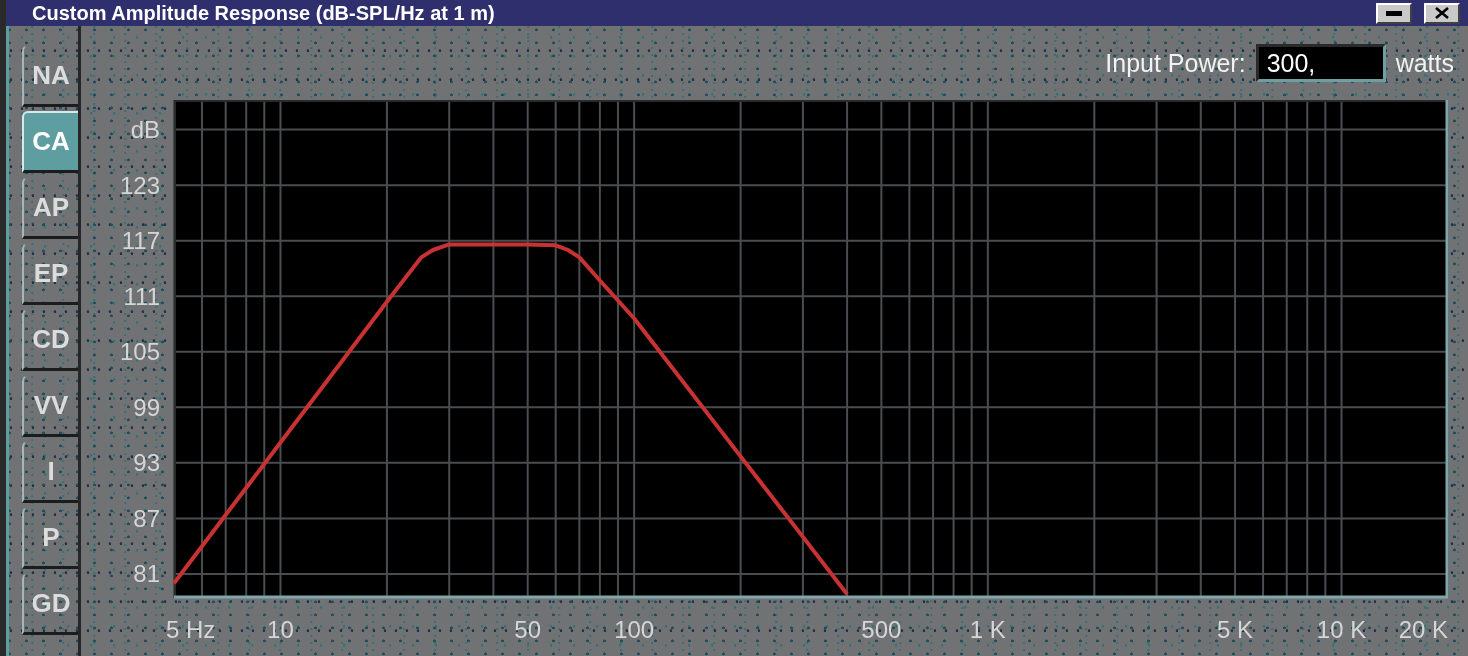 The width and height of the screenshot is (1468, 656). I want to click on x-tick-label: 500, so click(881, 629).